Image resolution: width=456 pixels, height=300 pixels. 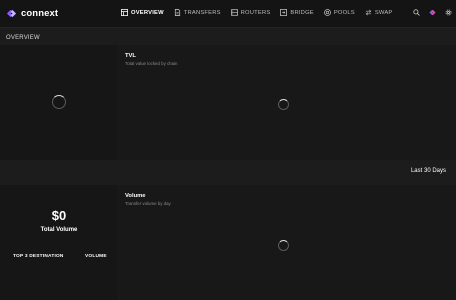 I want to click on nav-overview-label: OVERVIEW, so click(x=147, y=12).